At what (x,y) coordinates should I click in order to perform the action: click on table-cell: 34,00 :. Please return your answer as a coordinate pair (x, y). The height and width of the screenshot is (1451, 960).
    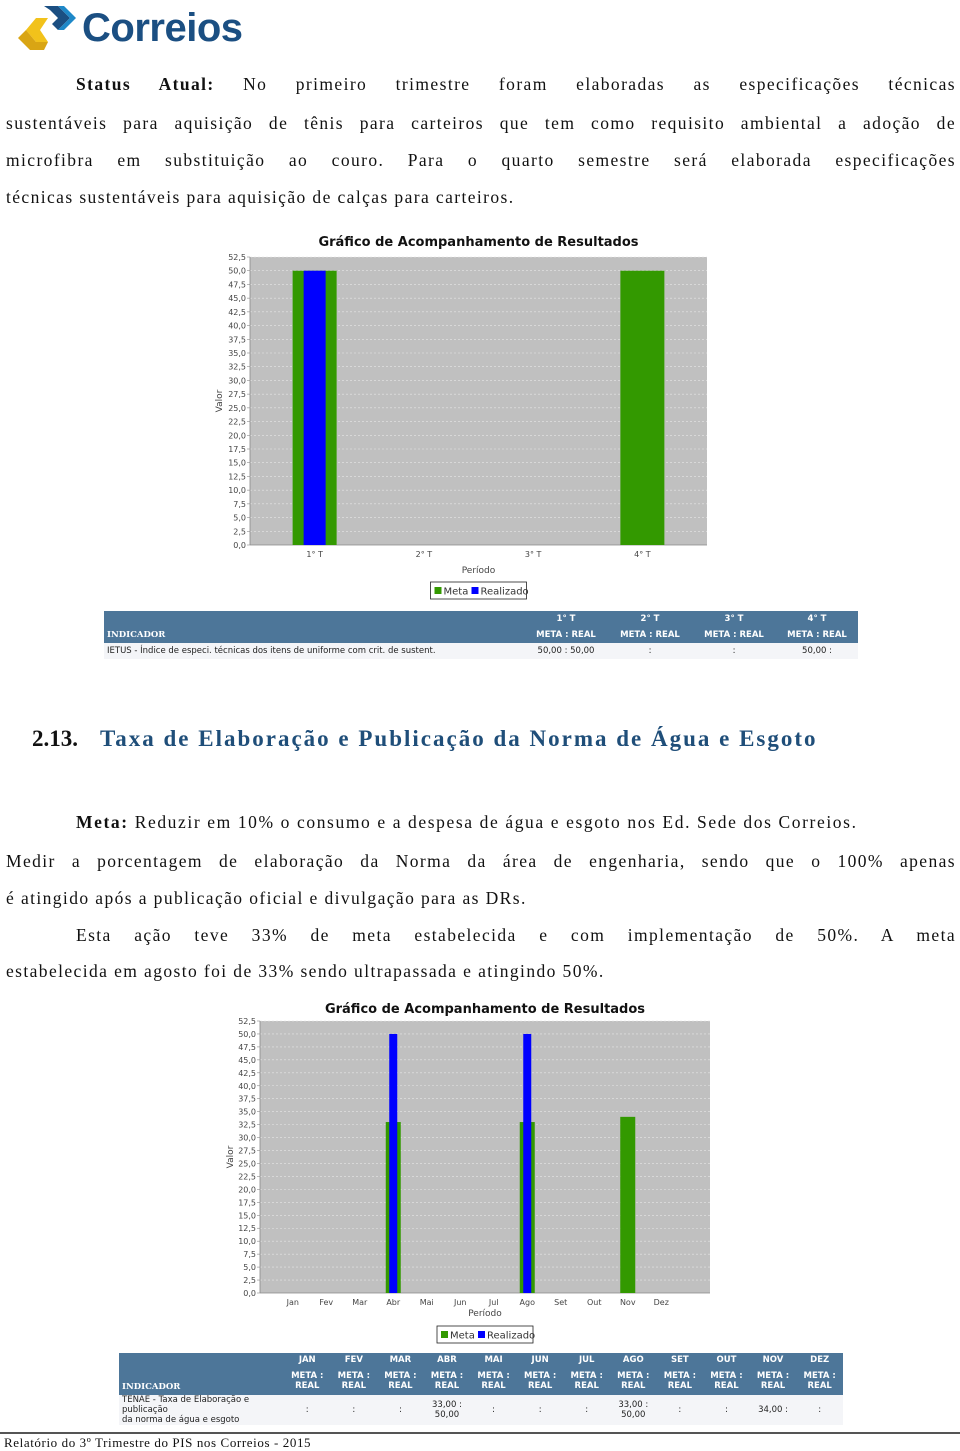
    Looking at the image, I should click on (773, 1410).